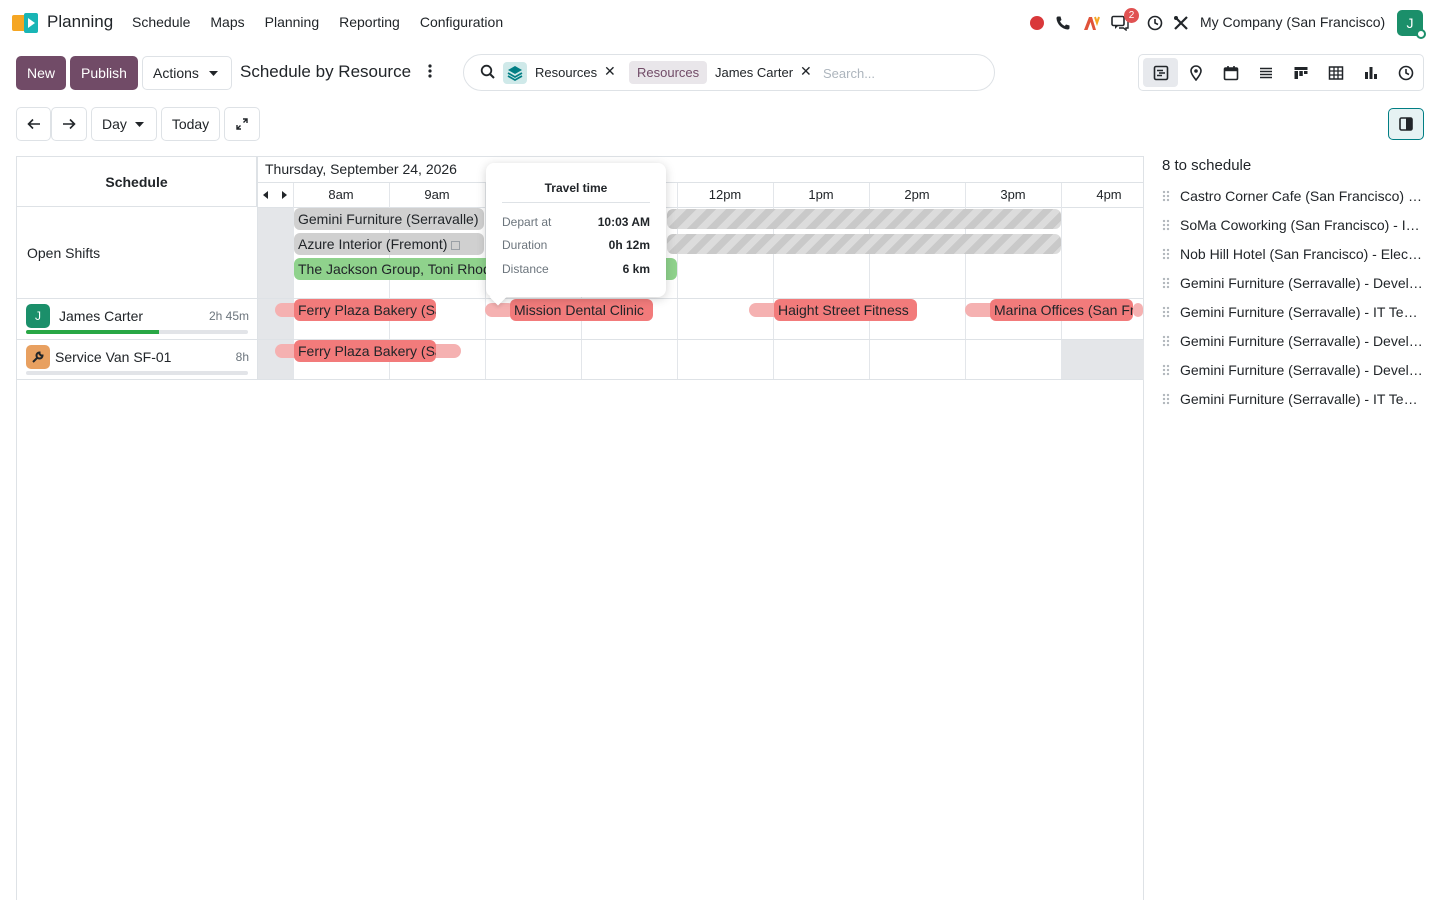 This screenshot has height=900, width=1440. What do you see at coordinates (124, 124) in the screenshot?
I see `scale-dropdown: Day` at bounding box center [124, 124].